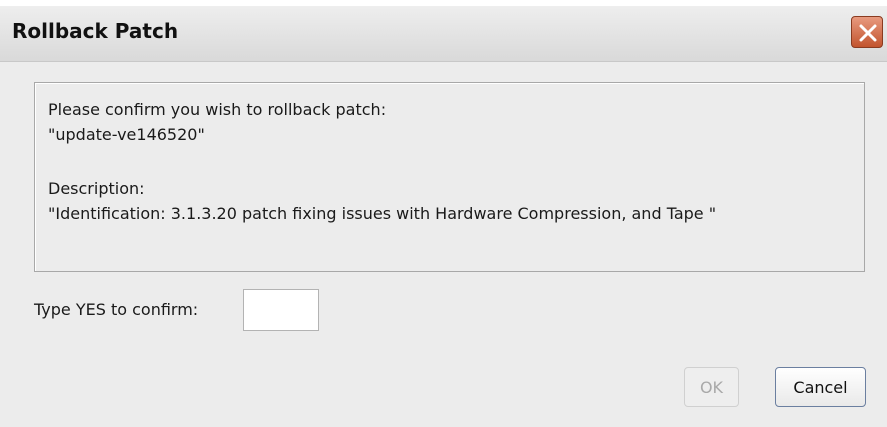  What do you see at coordinates (96, 188) in the screenshot?
I see `description-label: Description:` at bounding box center [96, 188].